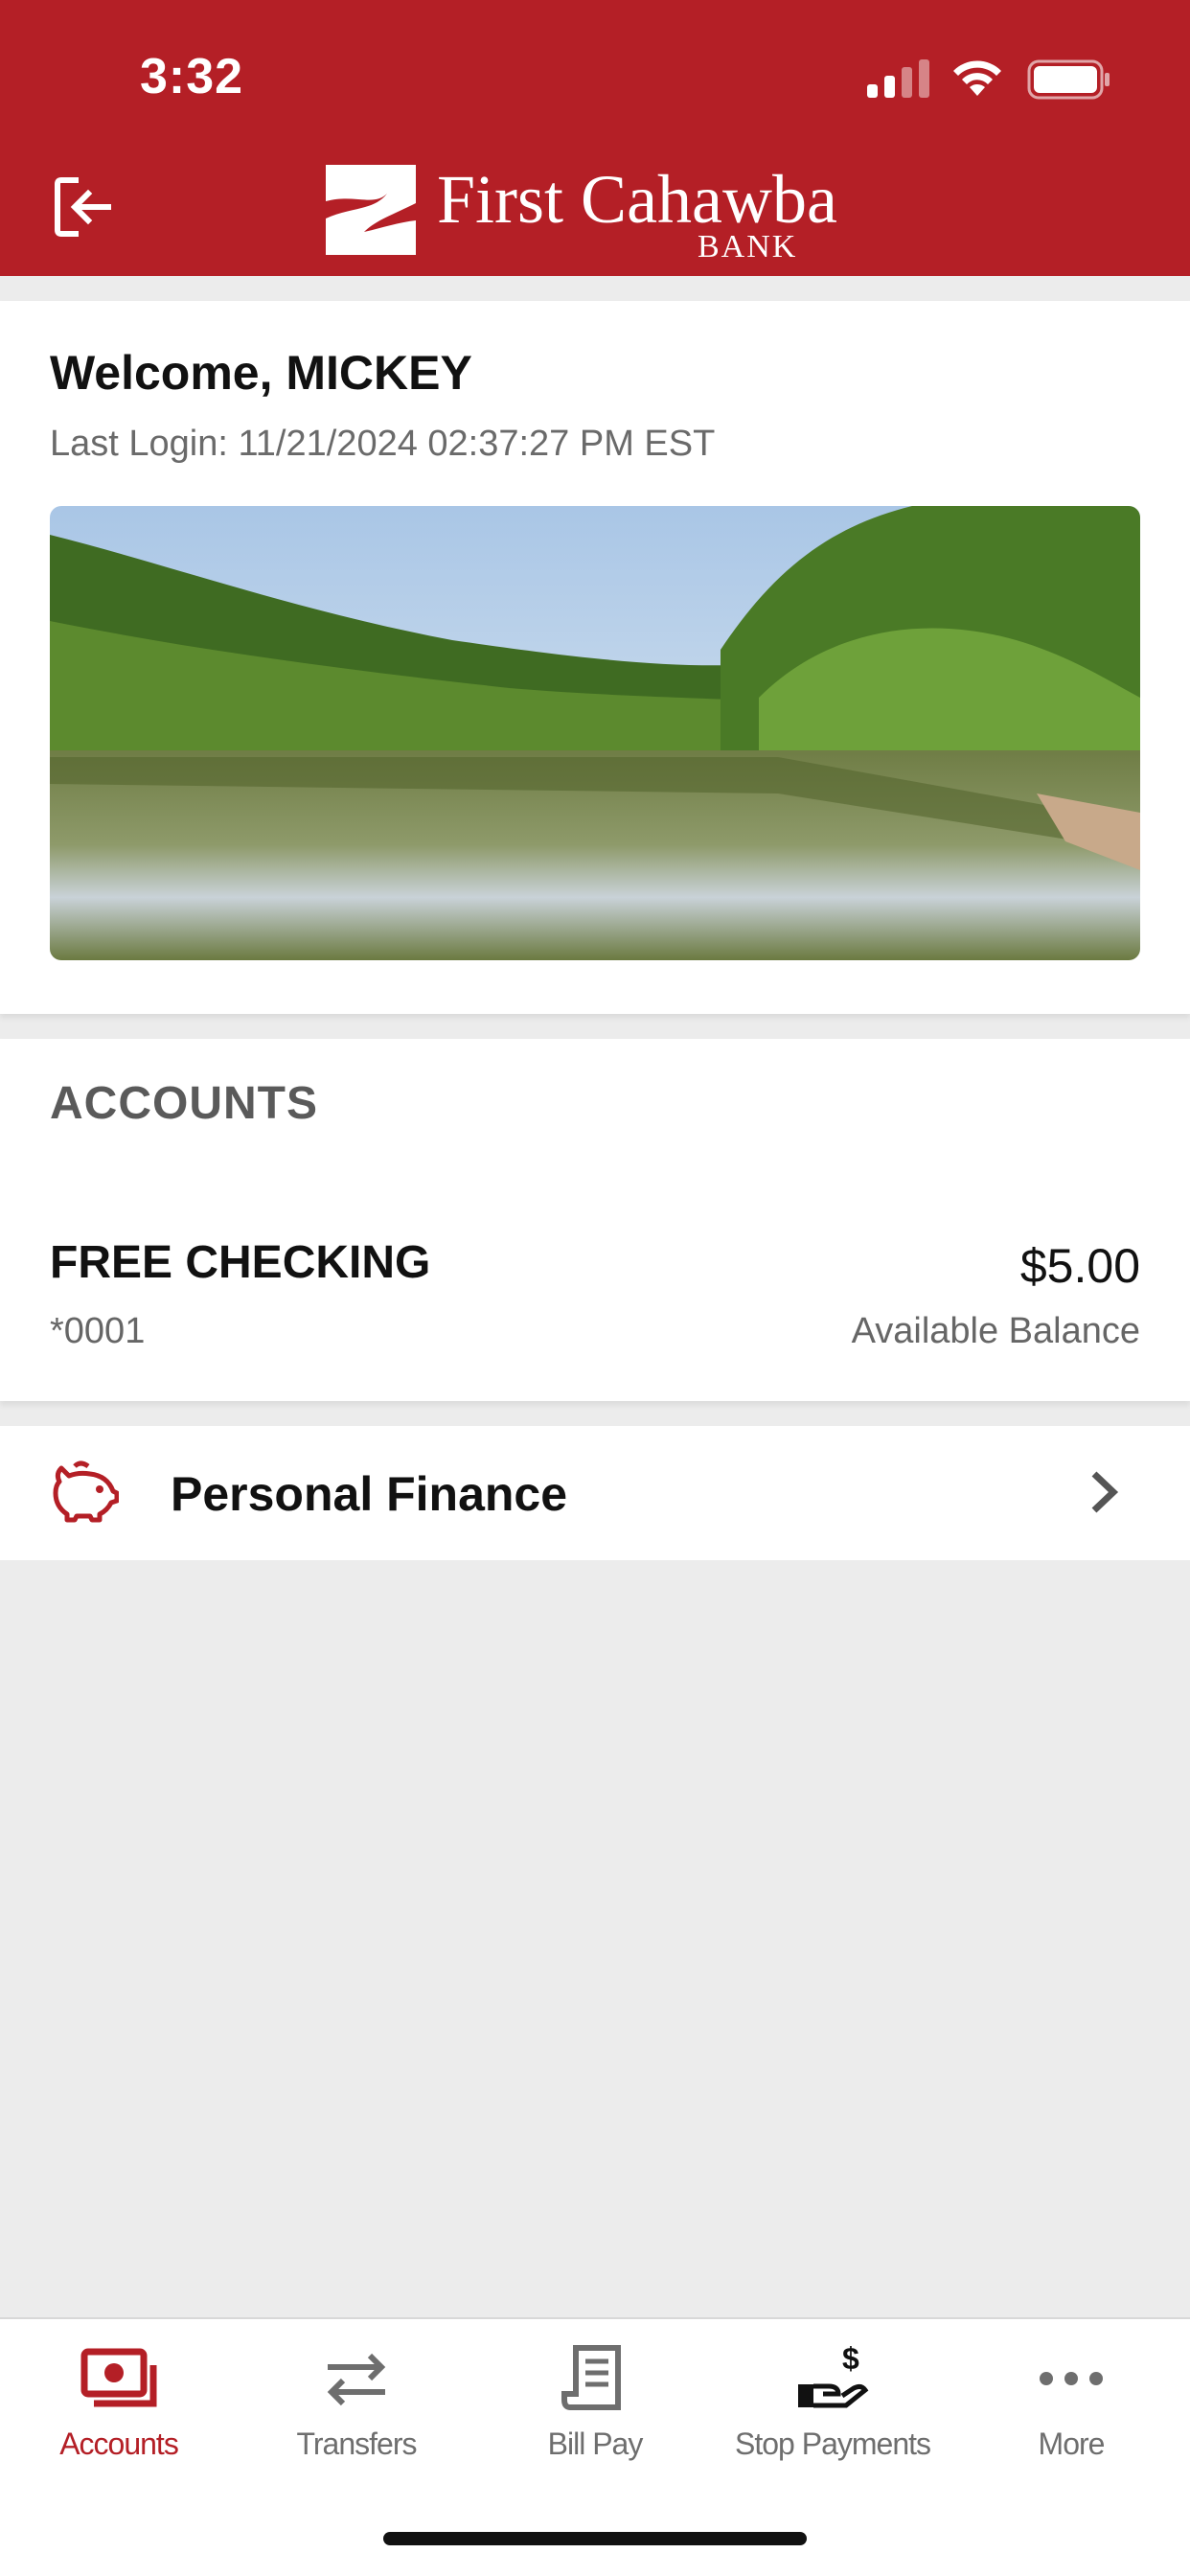 The image size is (1190, 2576). Describe the element at coordinates (833, 2443) in the screenshot. I see `tab-label: Stop Payments` at that location.